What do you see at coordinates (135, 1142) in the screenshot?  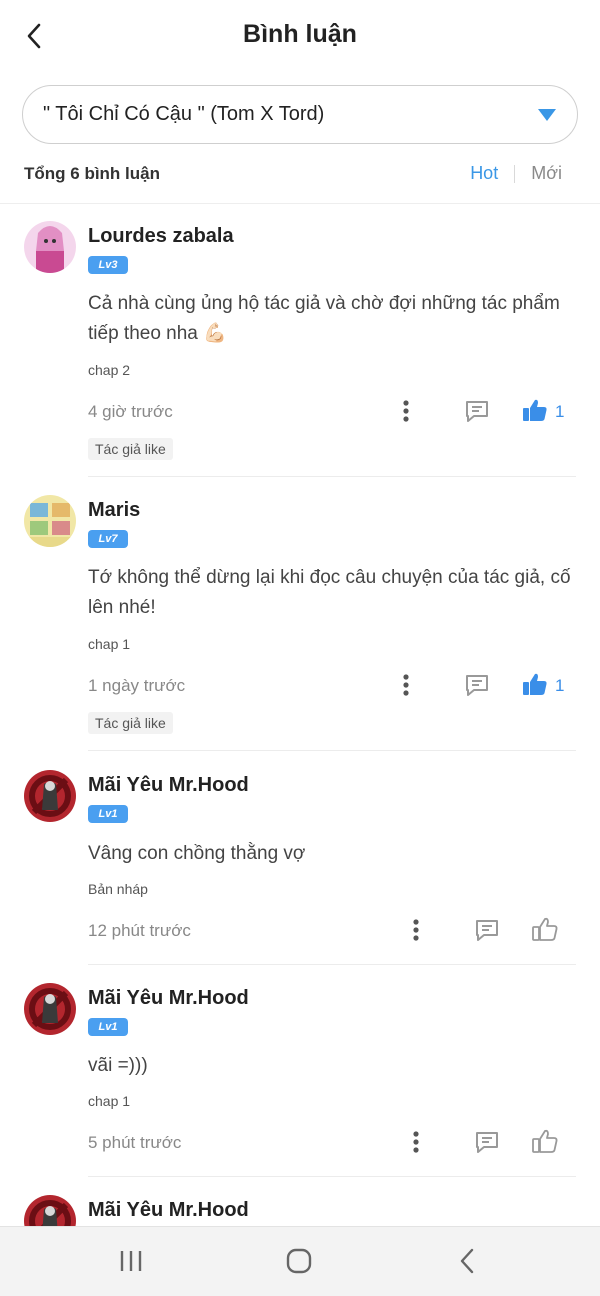 I see `comment-time: 5 phút trước` at bounding box center [135, 1142].